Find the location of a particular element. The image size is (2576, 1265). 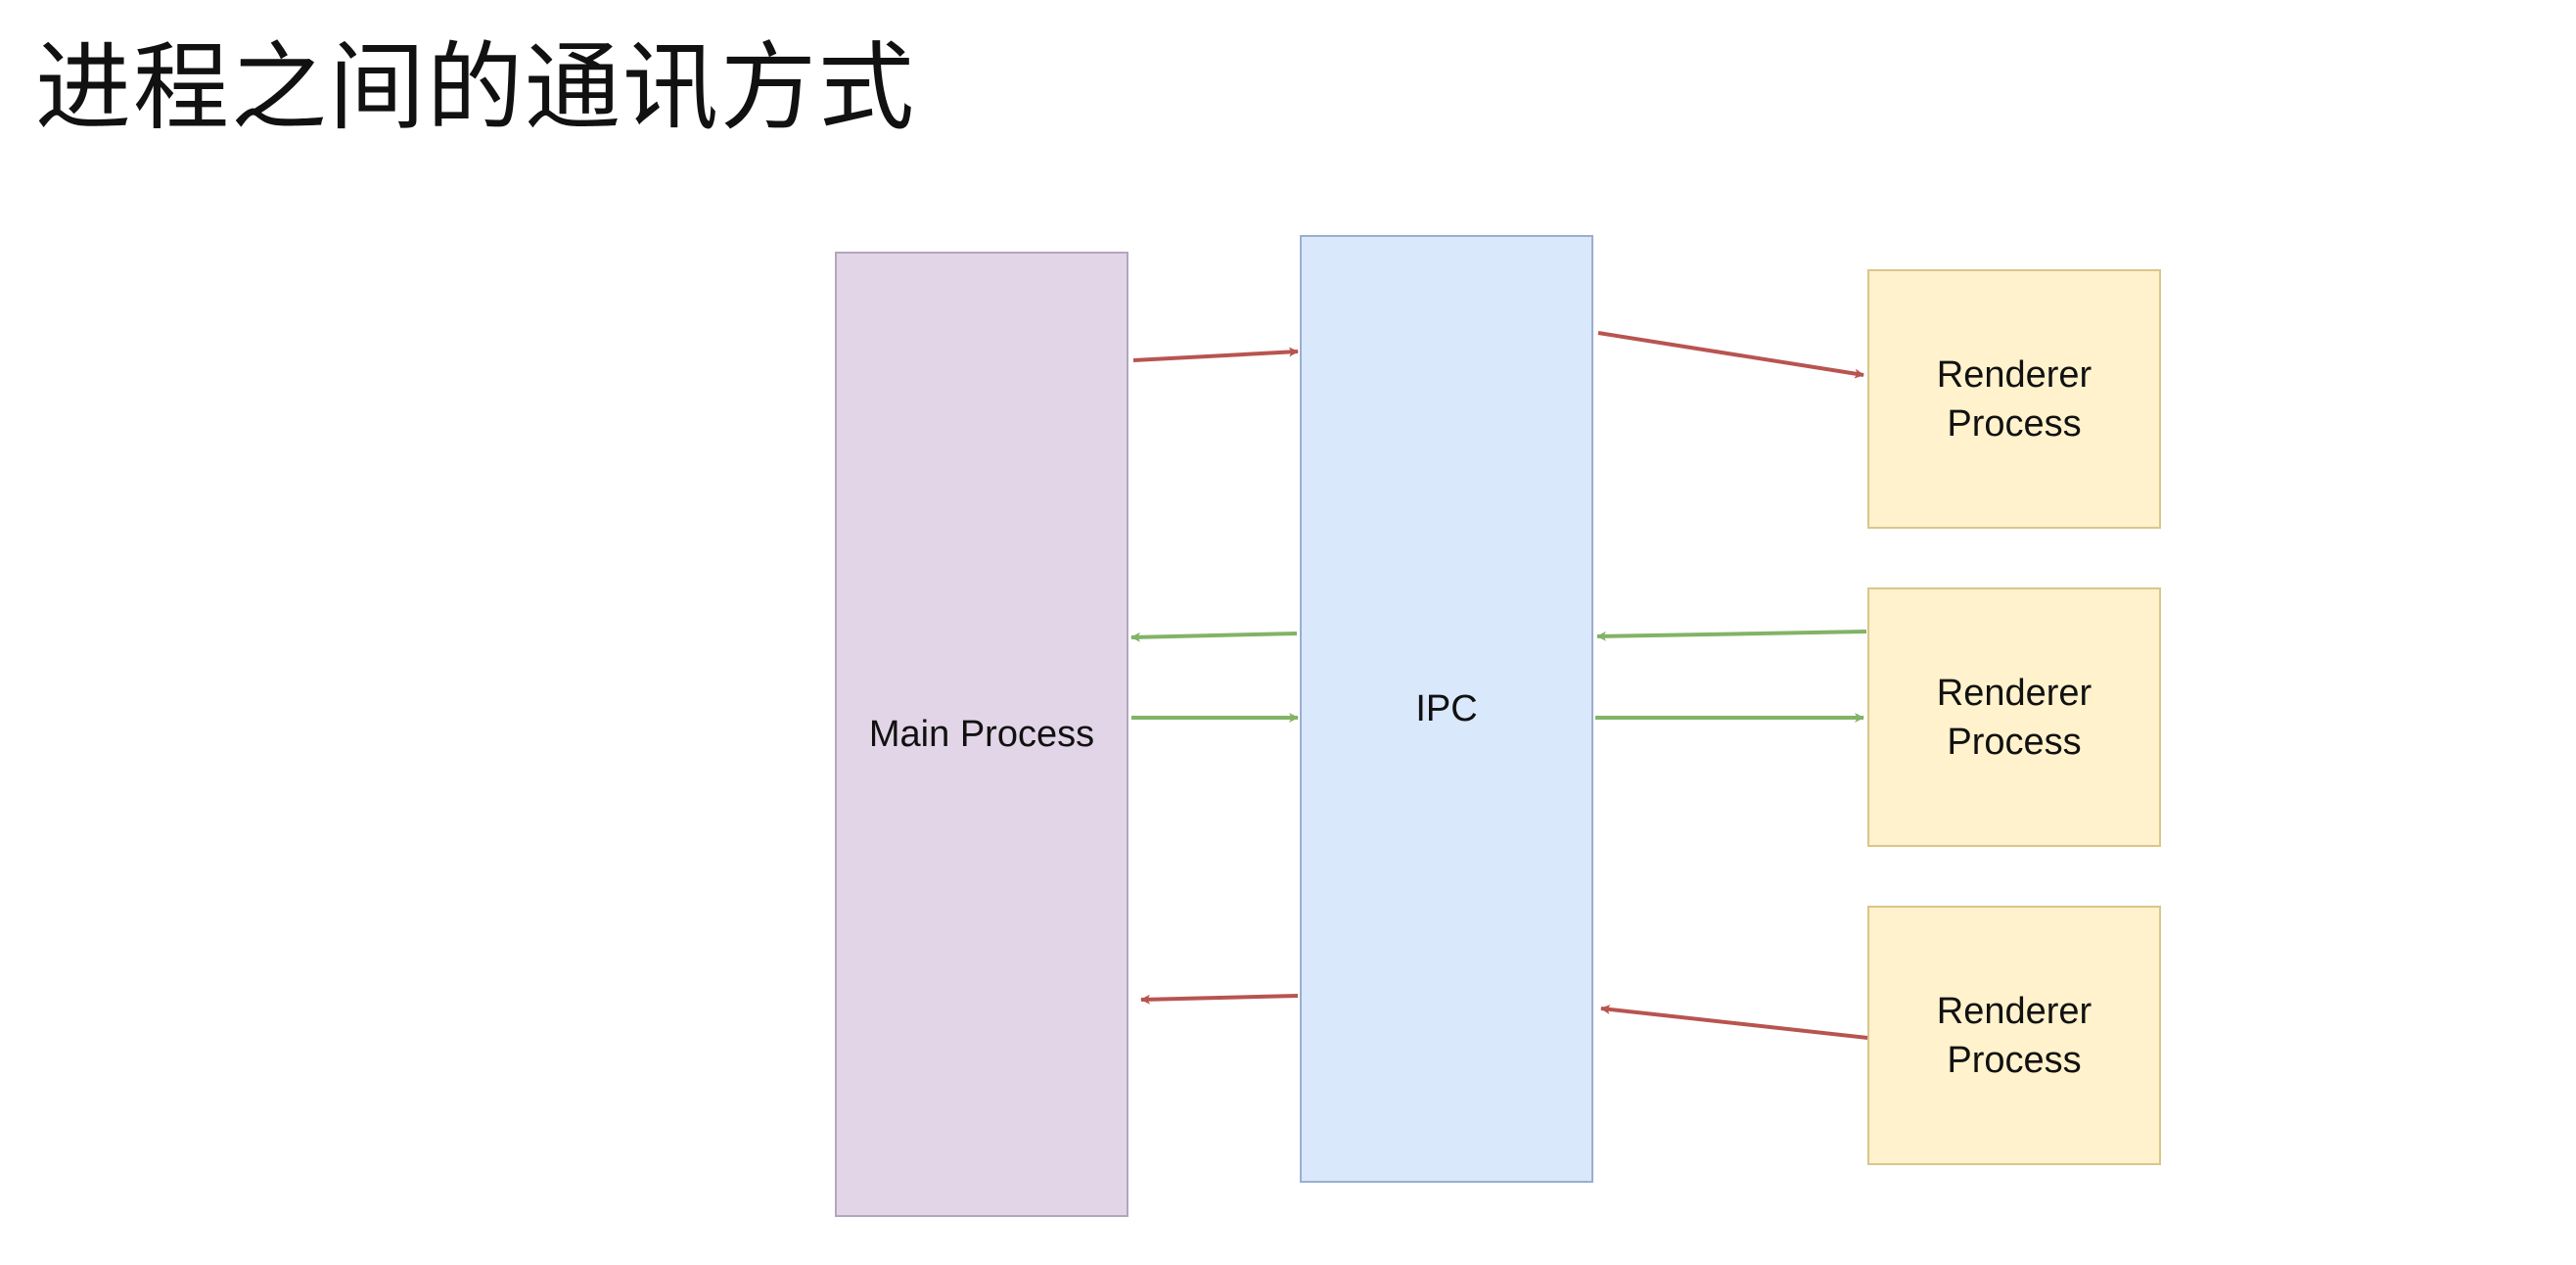

main-process-label: Main Process is located at coordinates (982, 734).